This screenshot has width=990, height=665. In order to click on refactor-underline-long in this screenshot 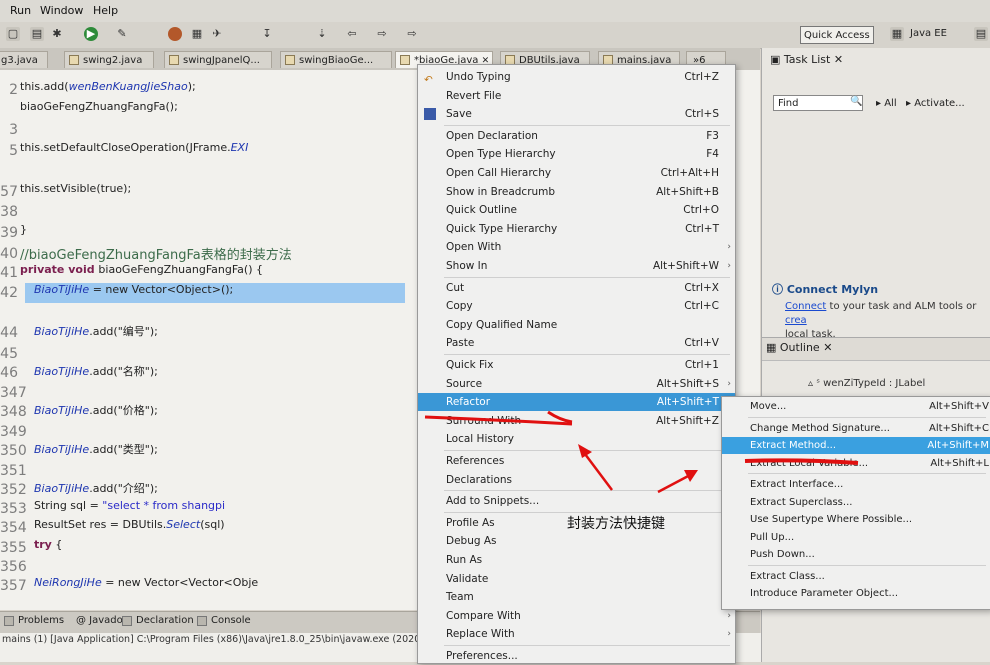, I will do `click(498, 420)`.